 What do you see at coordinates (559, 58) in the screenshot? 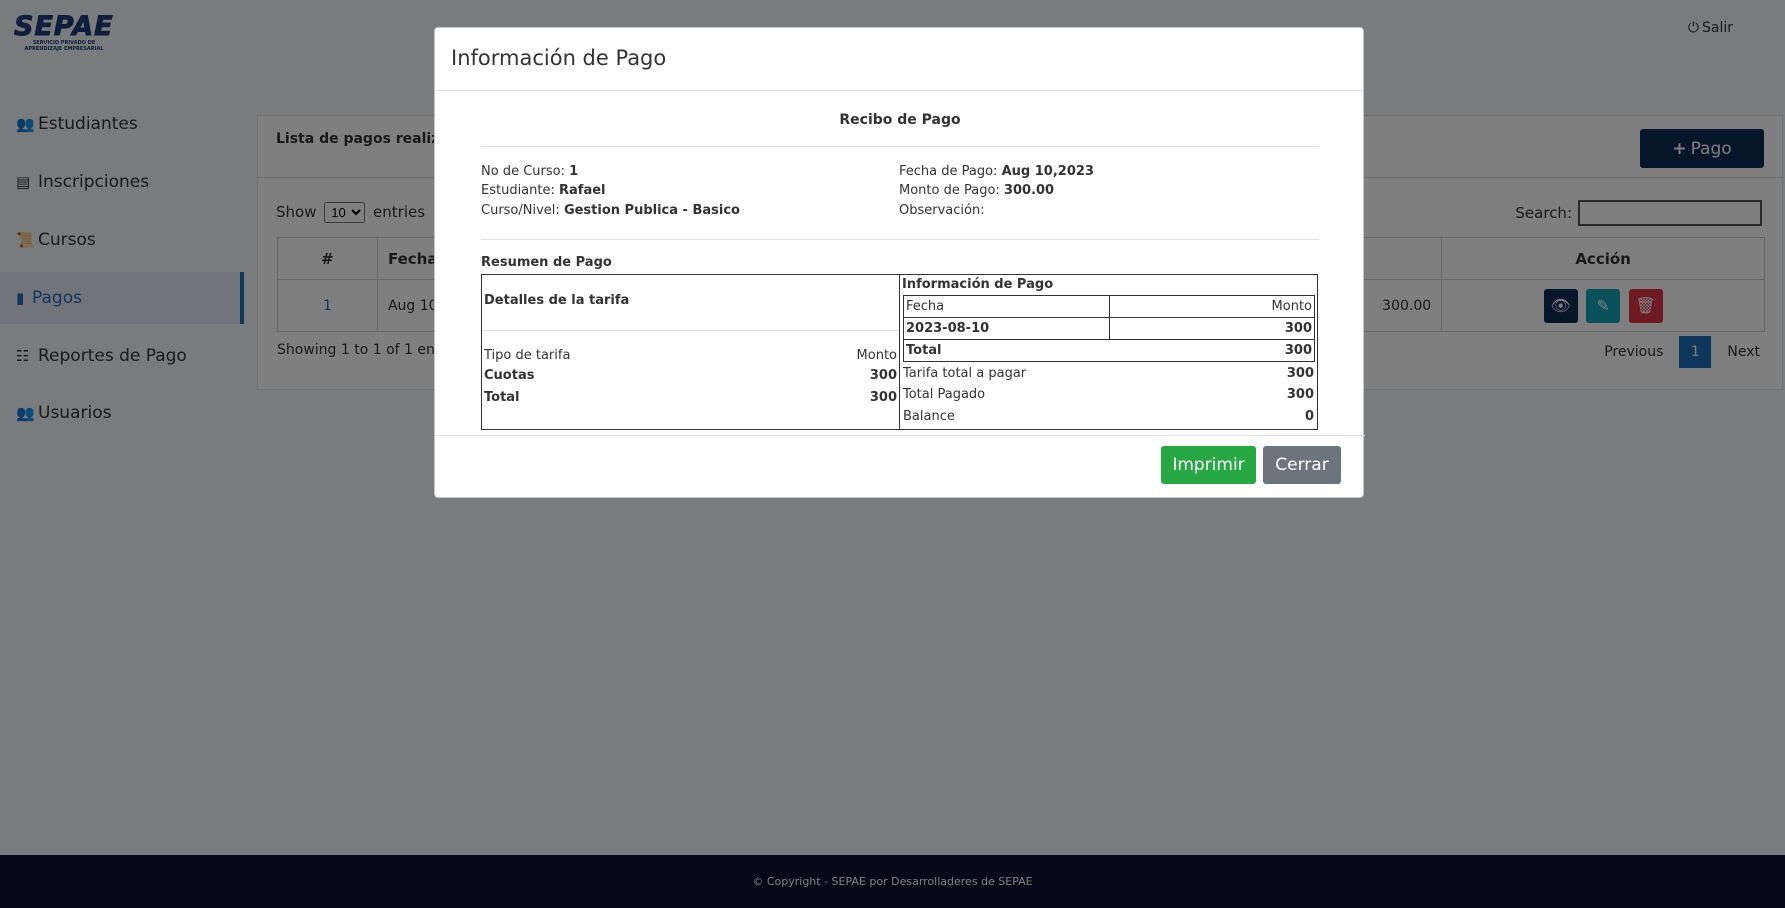
I see `modal-title: Información de Pago` at bounding box center [559, 58].